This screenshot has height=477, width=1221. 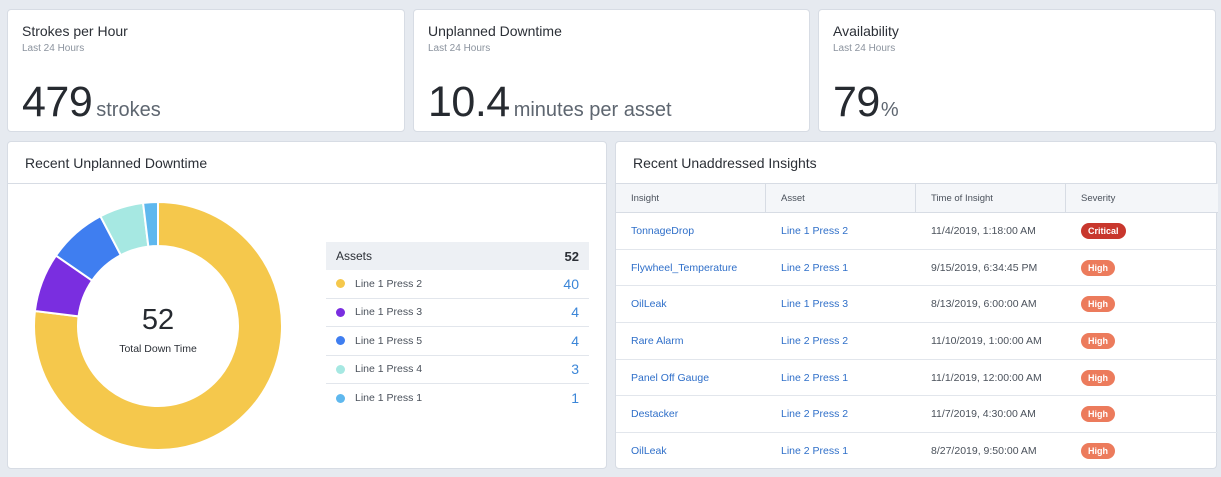 What do you see at coordinates (571, 256) in the screenshot?
I see `legend-total: 52` at bounding box center [571, 256].